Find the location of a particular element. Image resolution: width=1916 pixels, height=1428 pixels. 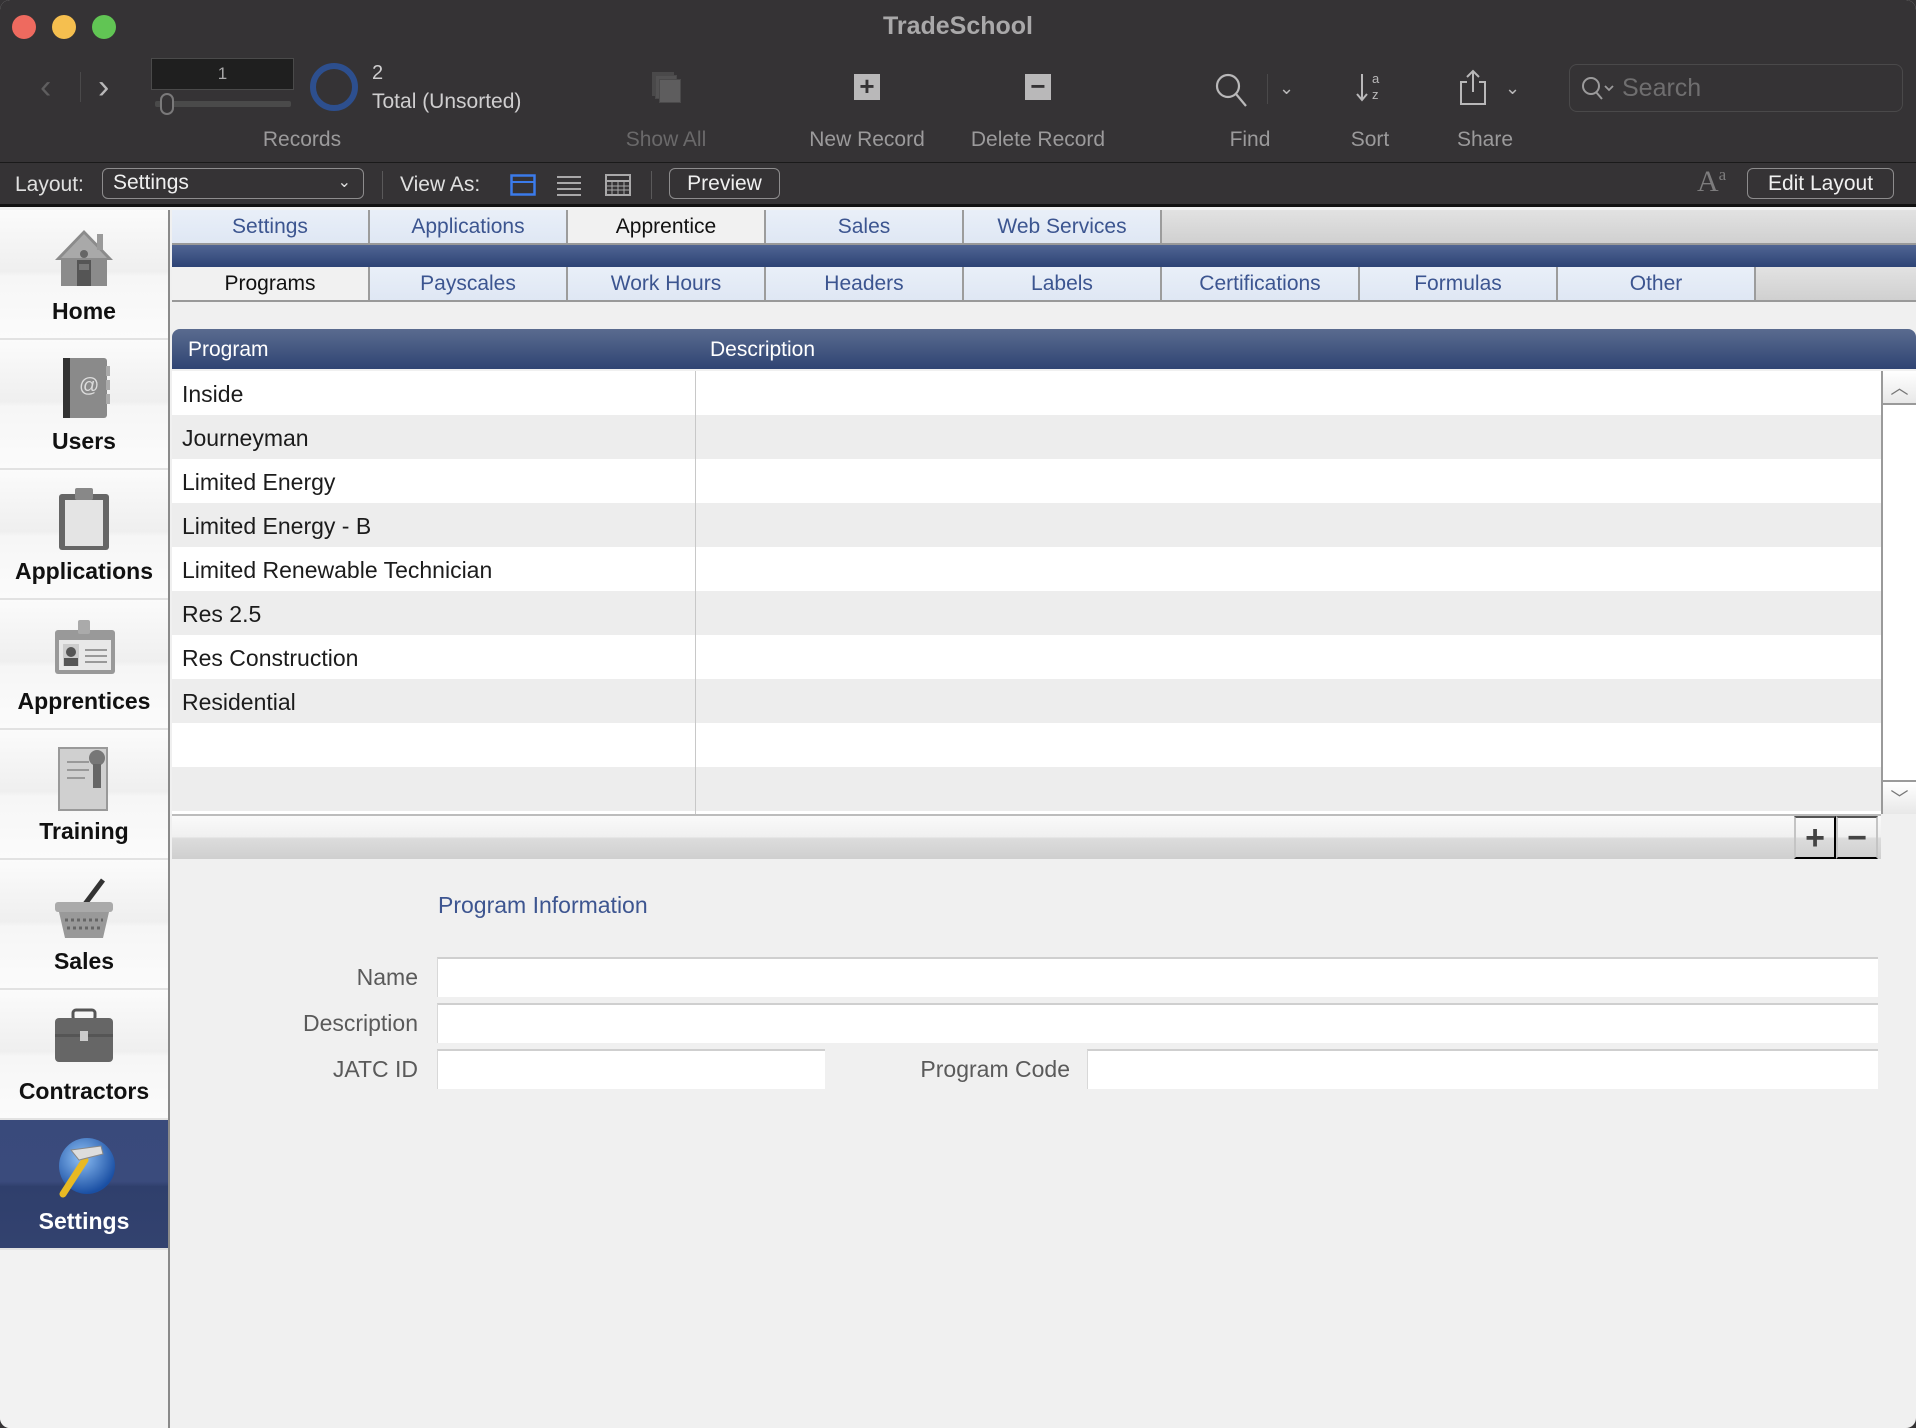

id-badge-icon is located at coordinates (85, 647).